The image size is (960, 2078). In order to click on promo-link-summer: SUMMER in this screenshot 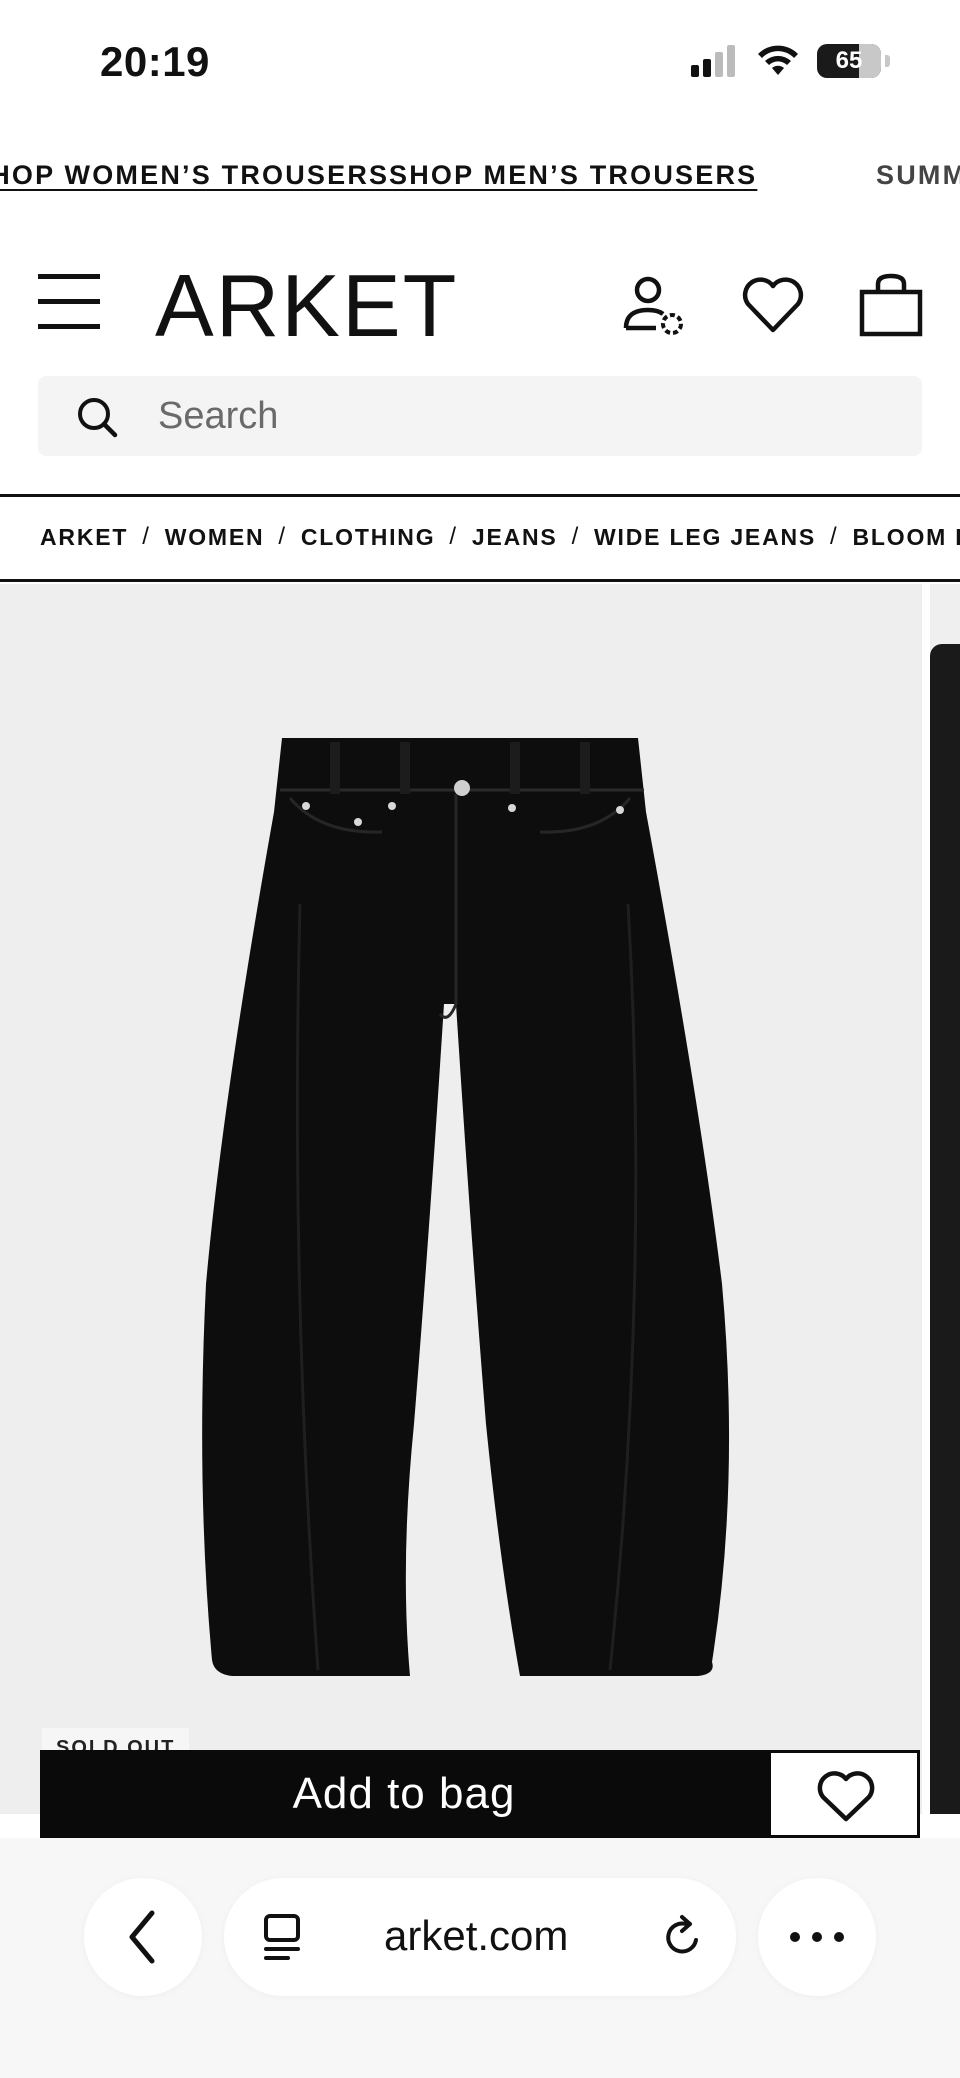, I will do `click(918, 175)`.